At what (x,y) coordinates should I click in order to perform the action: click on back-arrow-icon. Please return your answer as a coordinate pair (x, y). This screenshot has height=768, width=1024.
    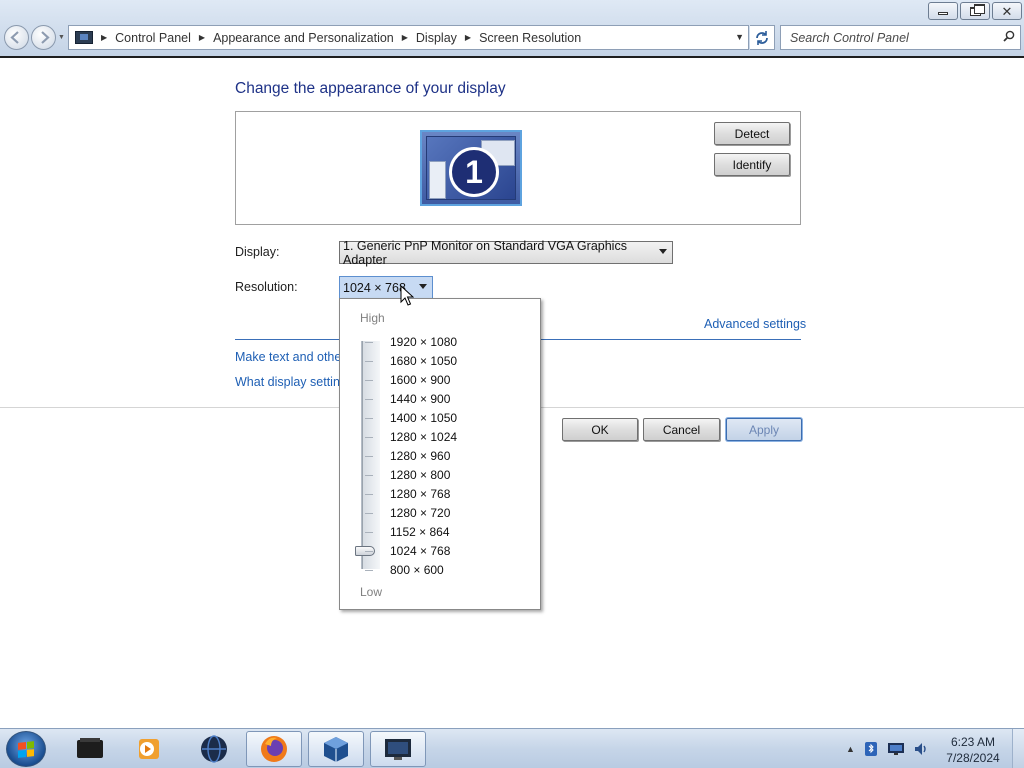
    Looking at the image, I should click on (14, 37).